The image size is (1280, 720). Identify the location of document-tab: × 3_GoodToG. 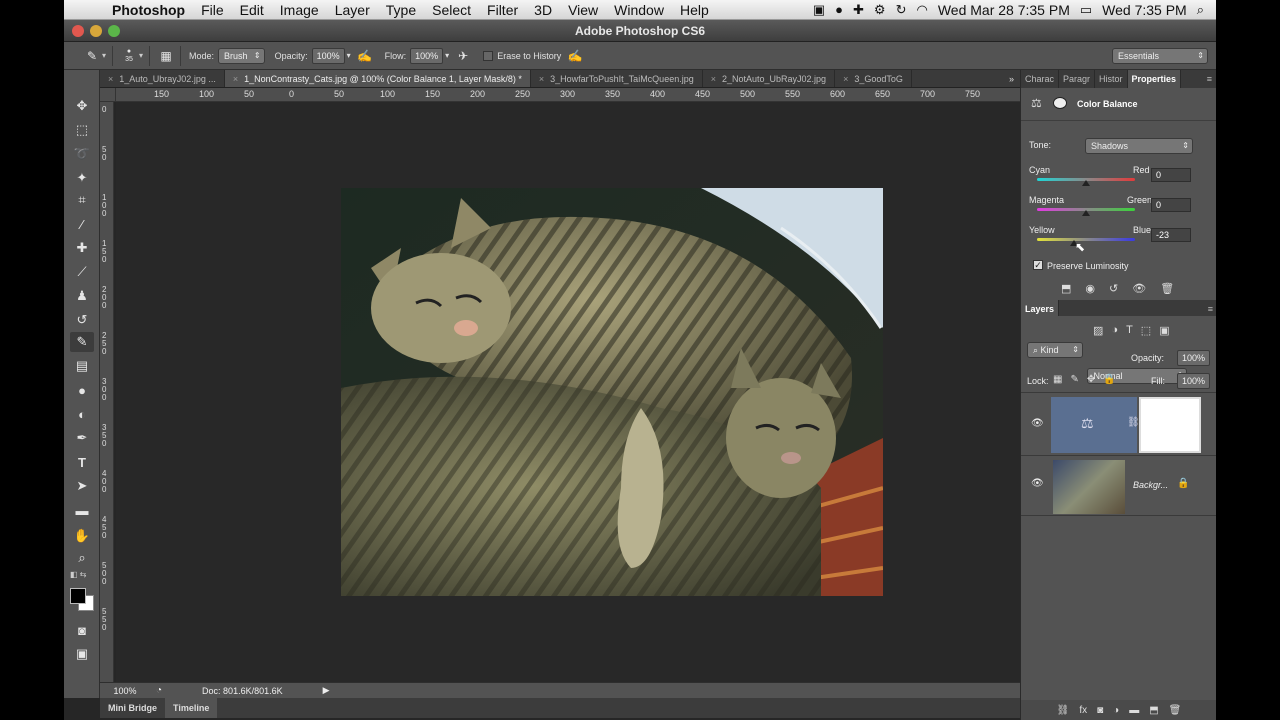
(873, 78).